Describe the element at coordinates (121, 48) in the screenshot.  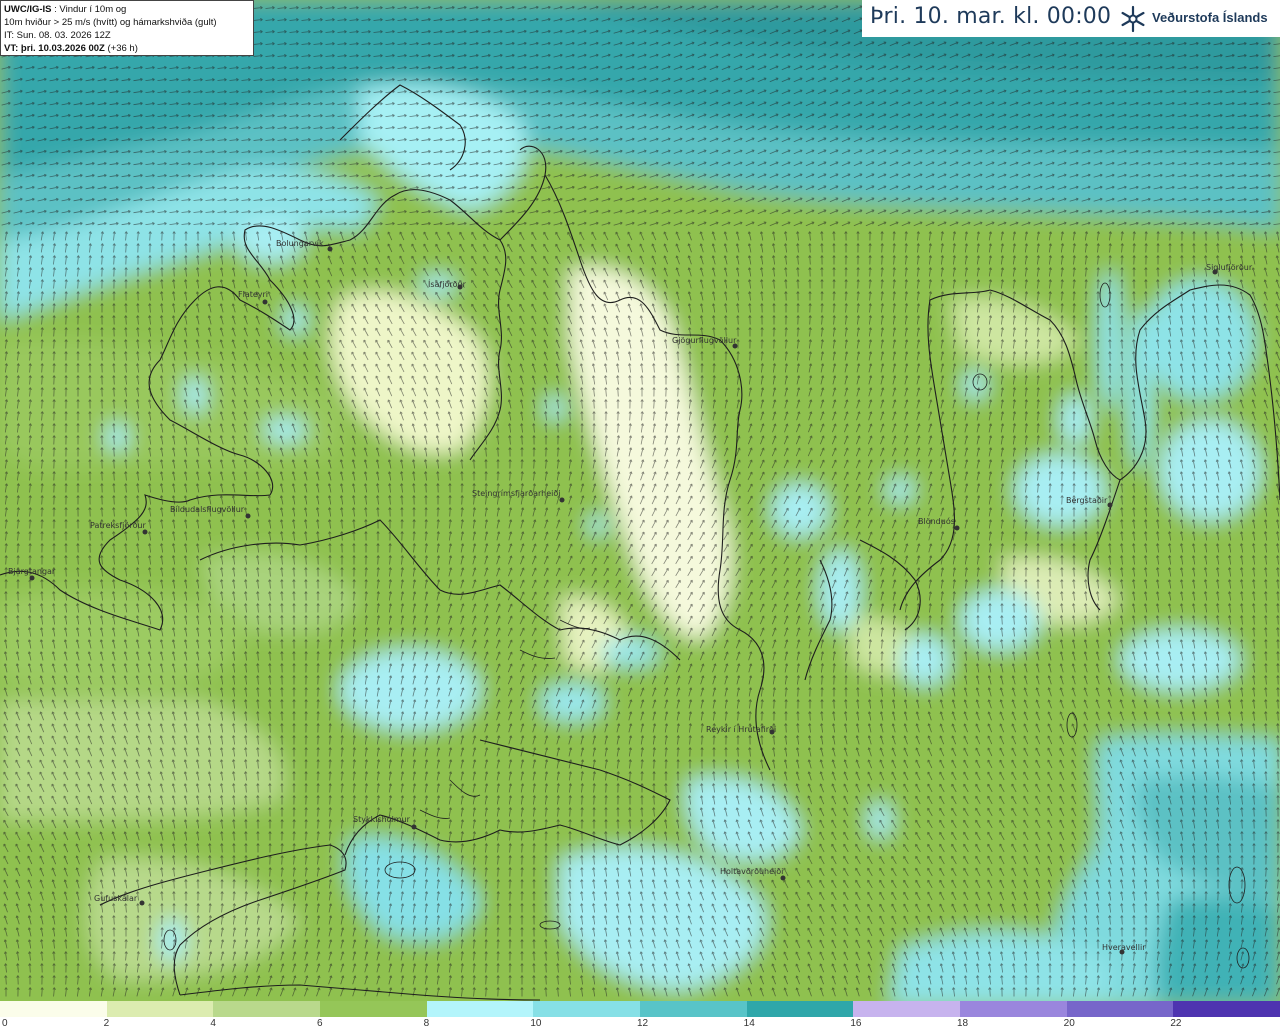
I see `lead-time: (+36 h)` at that location.